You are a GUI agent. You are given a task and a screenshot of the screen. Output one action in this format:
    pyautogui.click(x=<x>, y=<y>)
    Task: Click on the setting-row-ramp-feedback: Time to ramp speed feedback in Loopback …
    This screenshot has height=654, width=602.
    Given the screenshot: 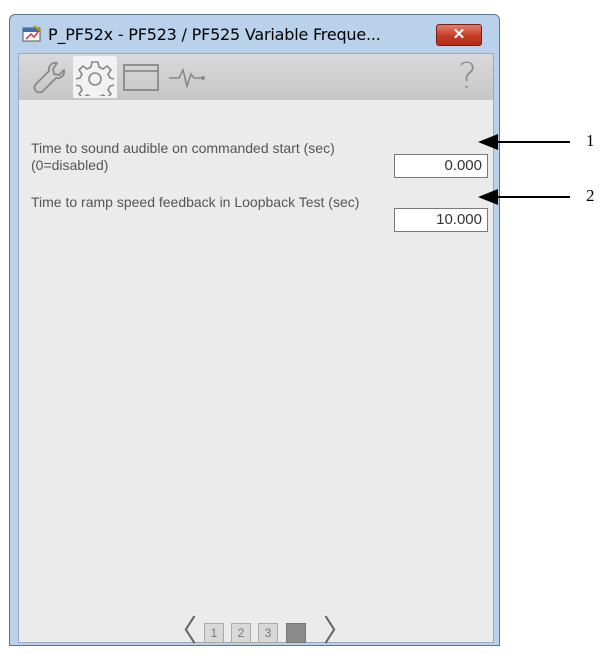 What is the action you would take?
    pyautogui.click(x=259, y=217)
    